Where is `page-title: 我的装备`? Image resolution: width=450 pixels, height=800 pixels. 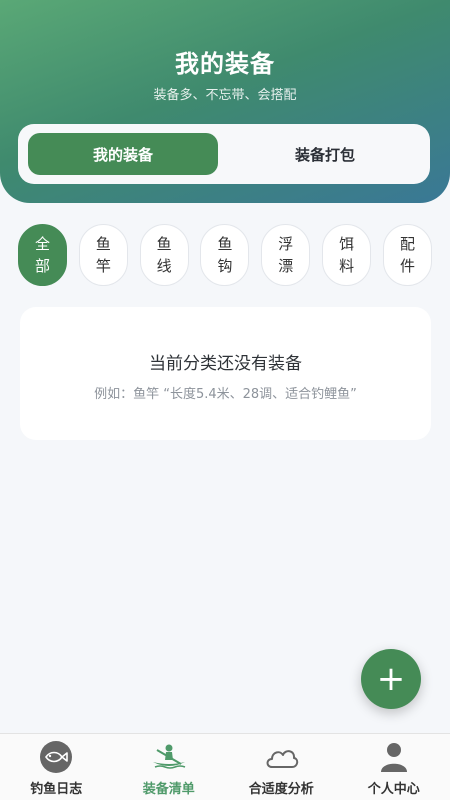
page-title: 我的装备 is located at coordinates (225, 64).